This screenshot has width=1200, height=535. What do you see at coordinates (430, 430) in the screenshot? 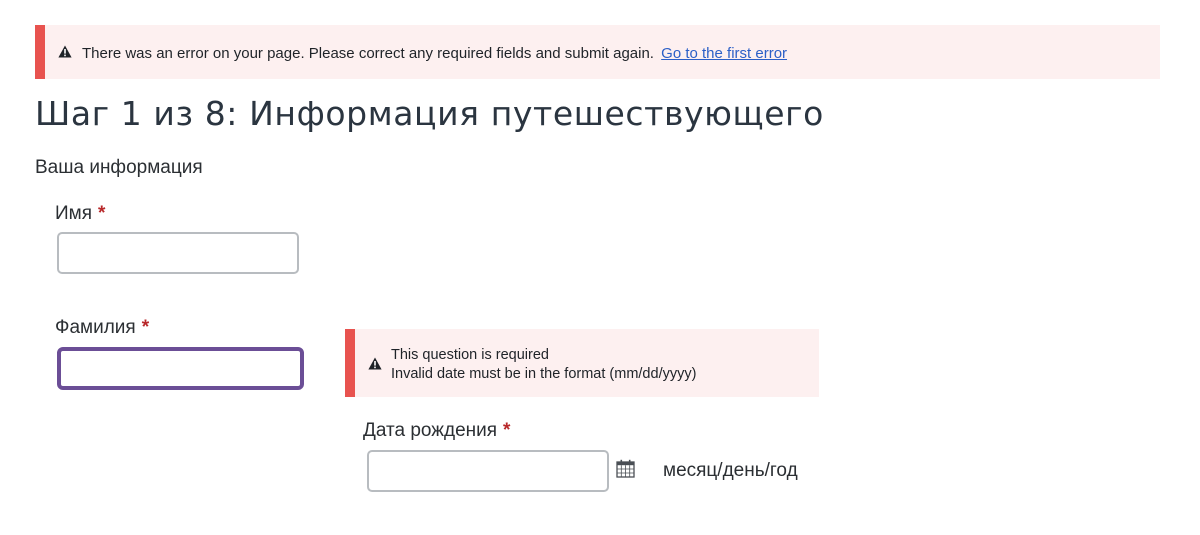
I see `birth-date-label-text: Дата рождения` at bounding box center [430, 430].